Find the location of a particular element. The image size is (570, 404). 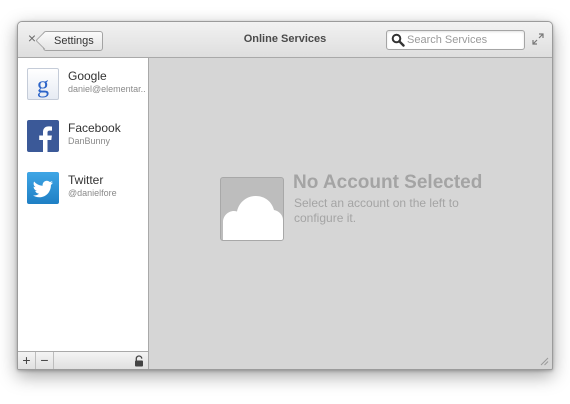

remove-account-button: − is located at coordinates (45, 360).